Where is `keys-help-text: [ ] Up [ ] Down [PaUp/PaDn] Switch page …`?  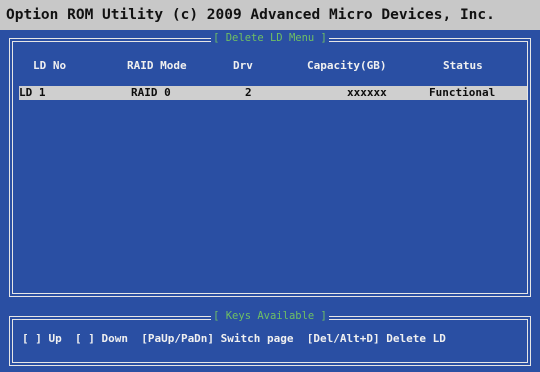 keys-help-text: [ ] Up [ ] Down [PaUp/PaDn] Switch page … is located at coordinates (234, 338).